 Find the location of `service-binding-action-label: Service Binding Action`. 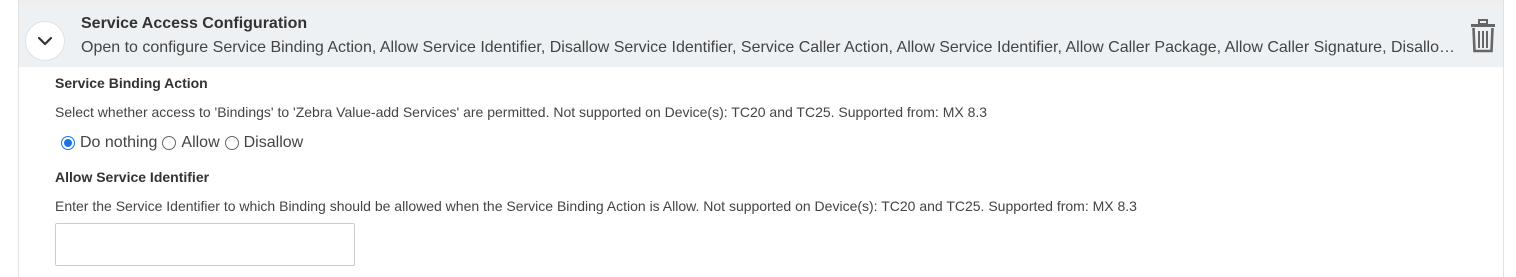

service-binding-action-label: Service Binding Action is located at coordinates (131, 83).